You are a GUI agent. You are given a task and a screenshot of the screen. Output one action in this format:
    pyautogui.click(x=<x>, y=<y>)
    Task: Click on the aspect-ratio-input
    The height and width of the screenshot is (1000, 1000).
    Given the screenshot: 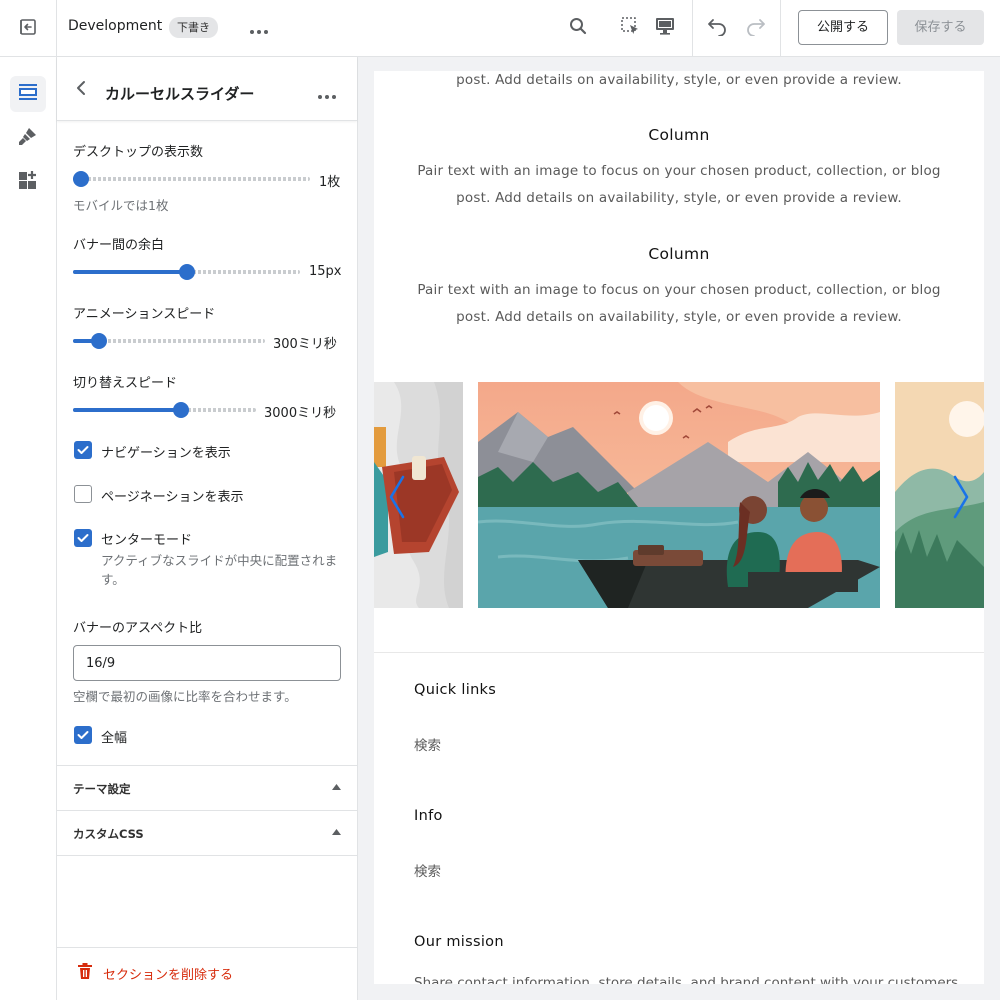 What is the action you would take?
    pyautogui.click(x=207, y=663)
    